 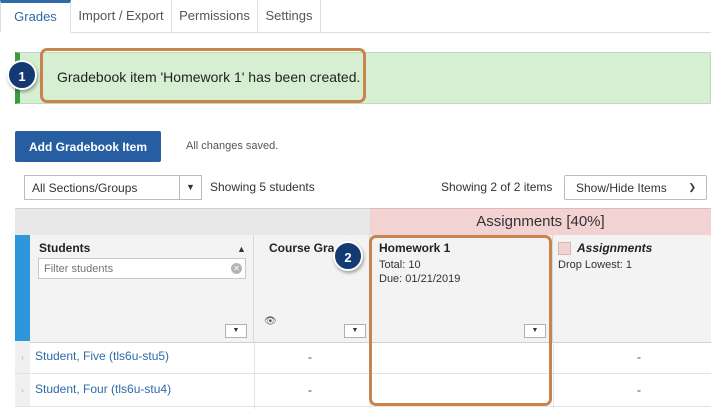 What do you see at coordinates (192, 221) in the screenshot?
I see `grid-header-spacer` at bounding box center [192, 221].